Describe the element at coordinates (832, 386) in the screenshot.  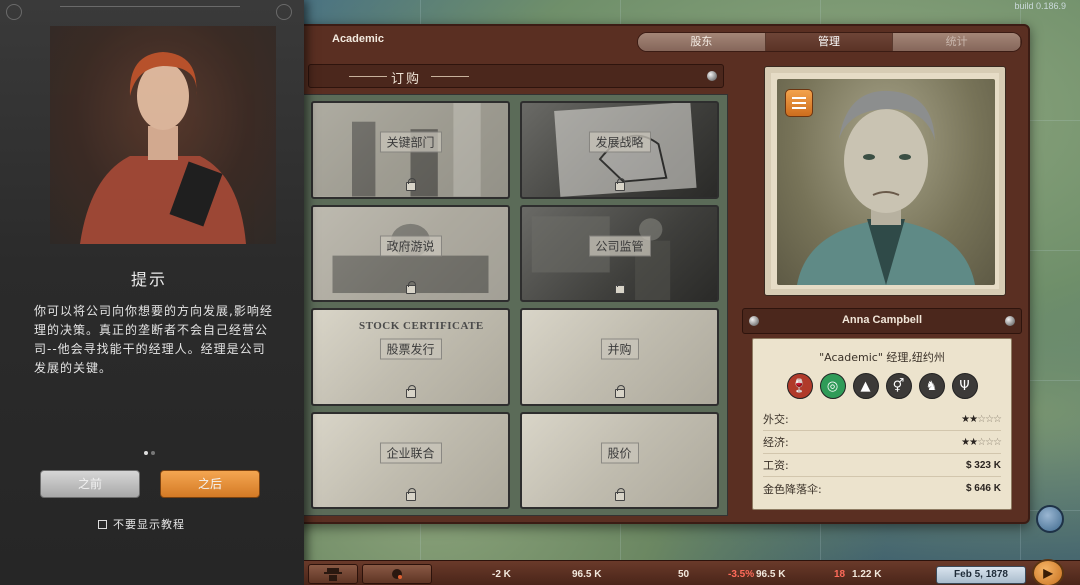
I see `spiral-icon: ◎` at that location.